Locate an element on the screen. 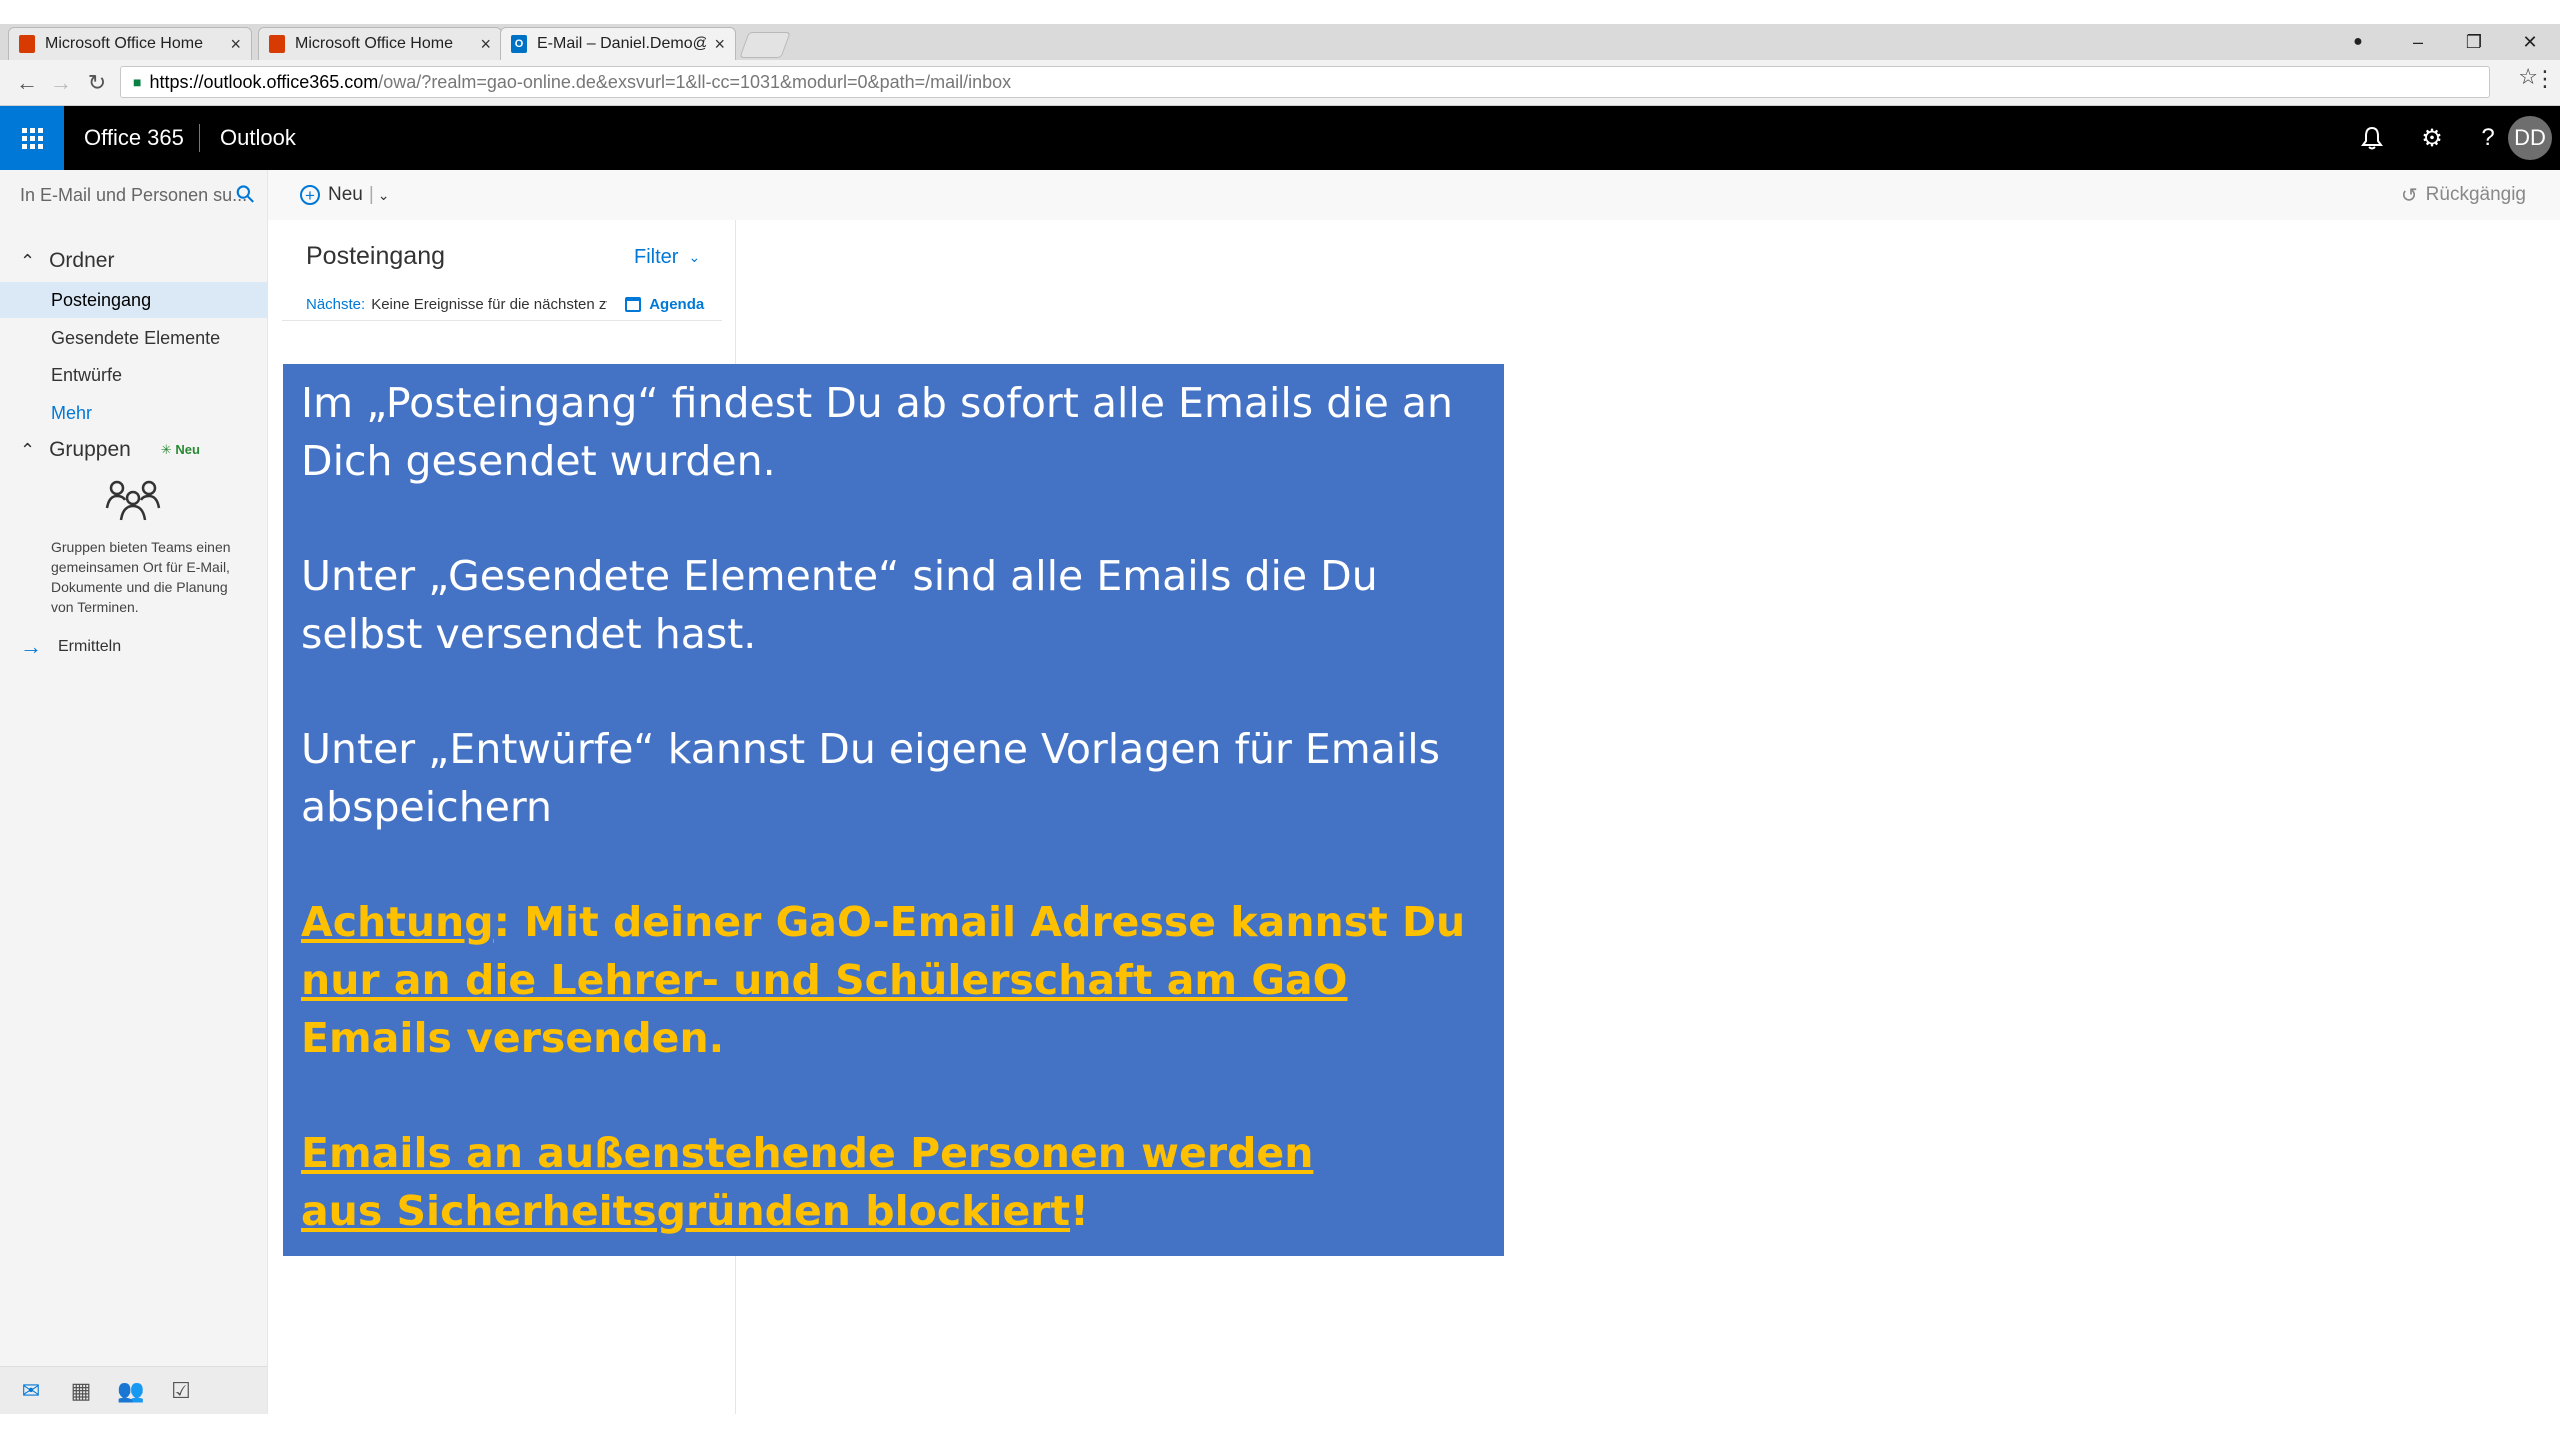 This screenshot has width=2560, height=1440. warning-text-c: Emails versenden. is located at coordinates (513, 1038).